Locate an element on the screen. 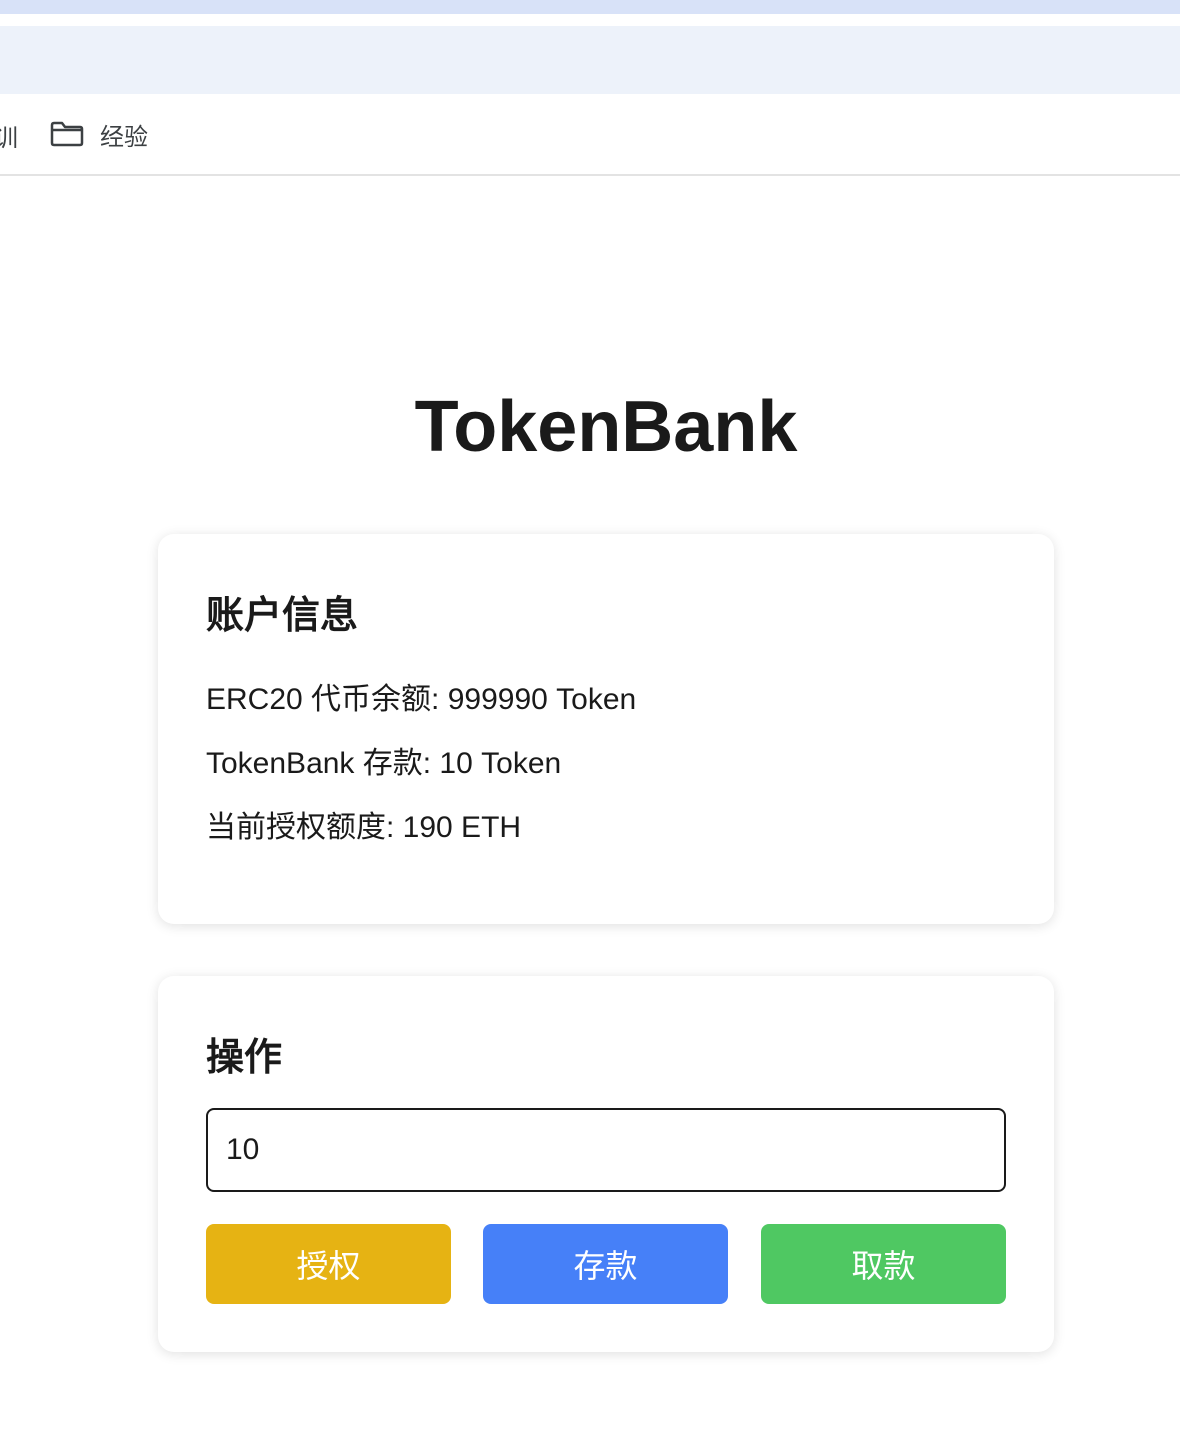  browser-tab-strip is located at coordinates (590, 7).